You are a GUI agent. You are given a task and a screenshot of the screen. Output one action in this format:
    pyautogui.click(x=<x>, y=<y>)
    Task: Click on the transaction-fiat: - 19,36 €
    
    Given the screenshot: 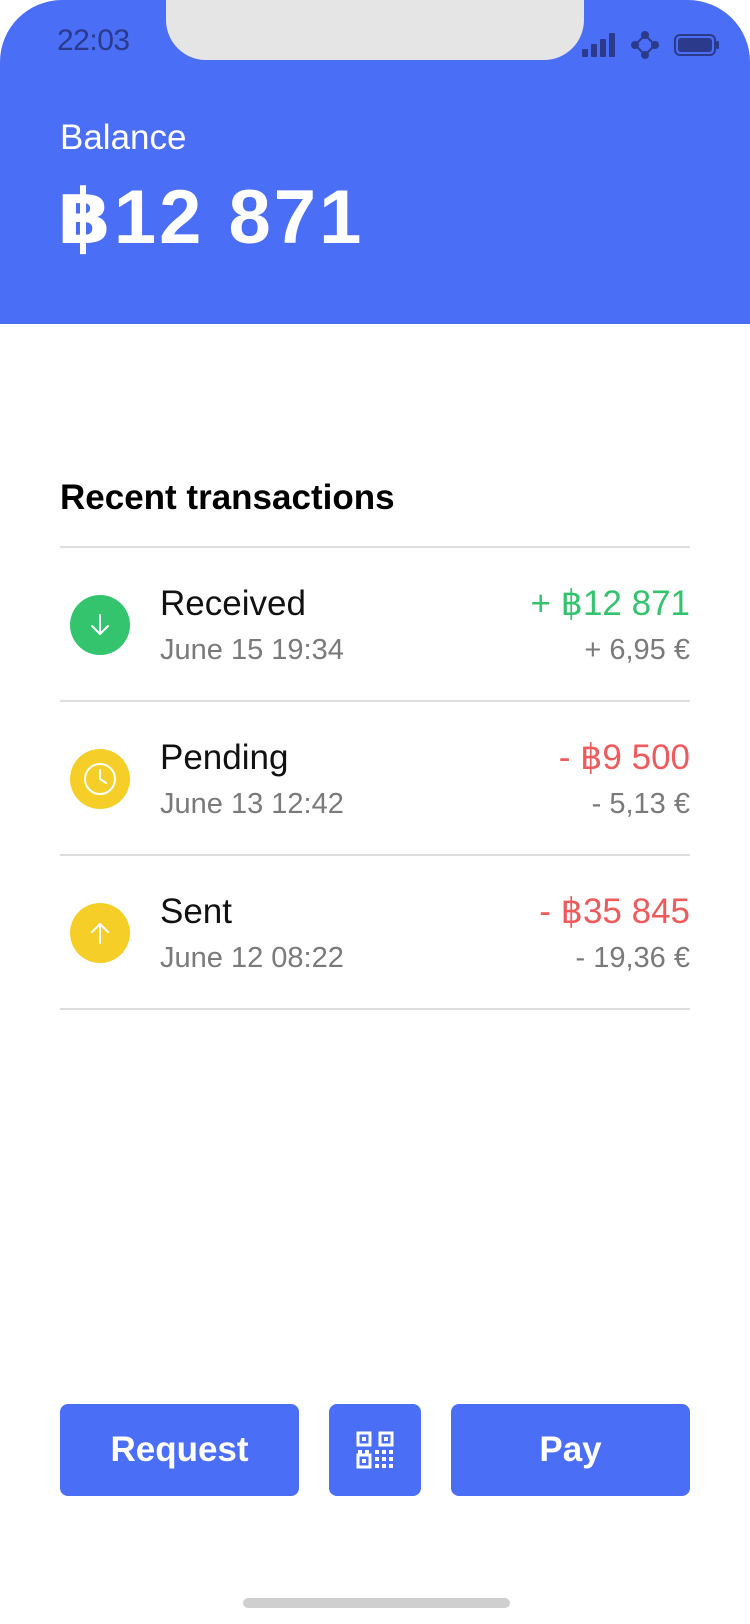 What is the action you would take?
    pyautogui.click(x=632, y=958)
    